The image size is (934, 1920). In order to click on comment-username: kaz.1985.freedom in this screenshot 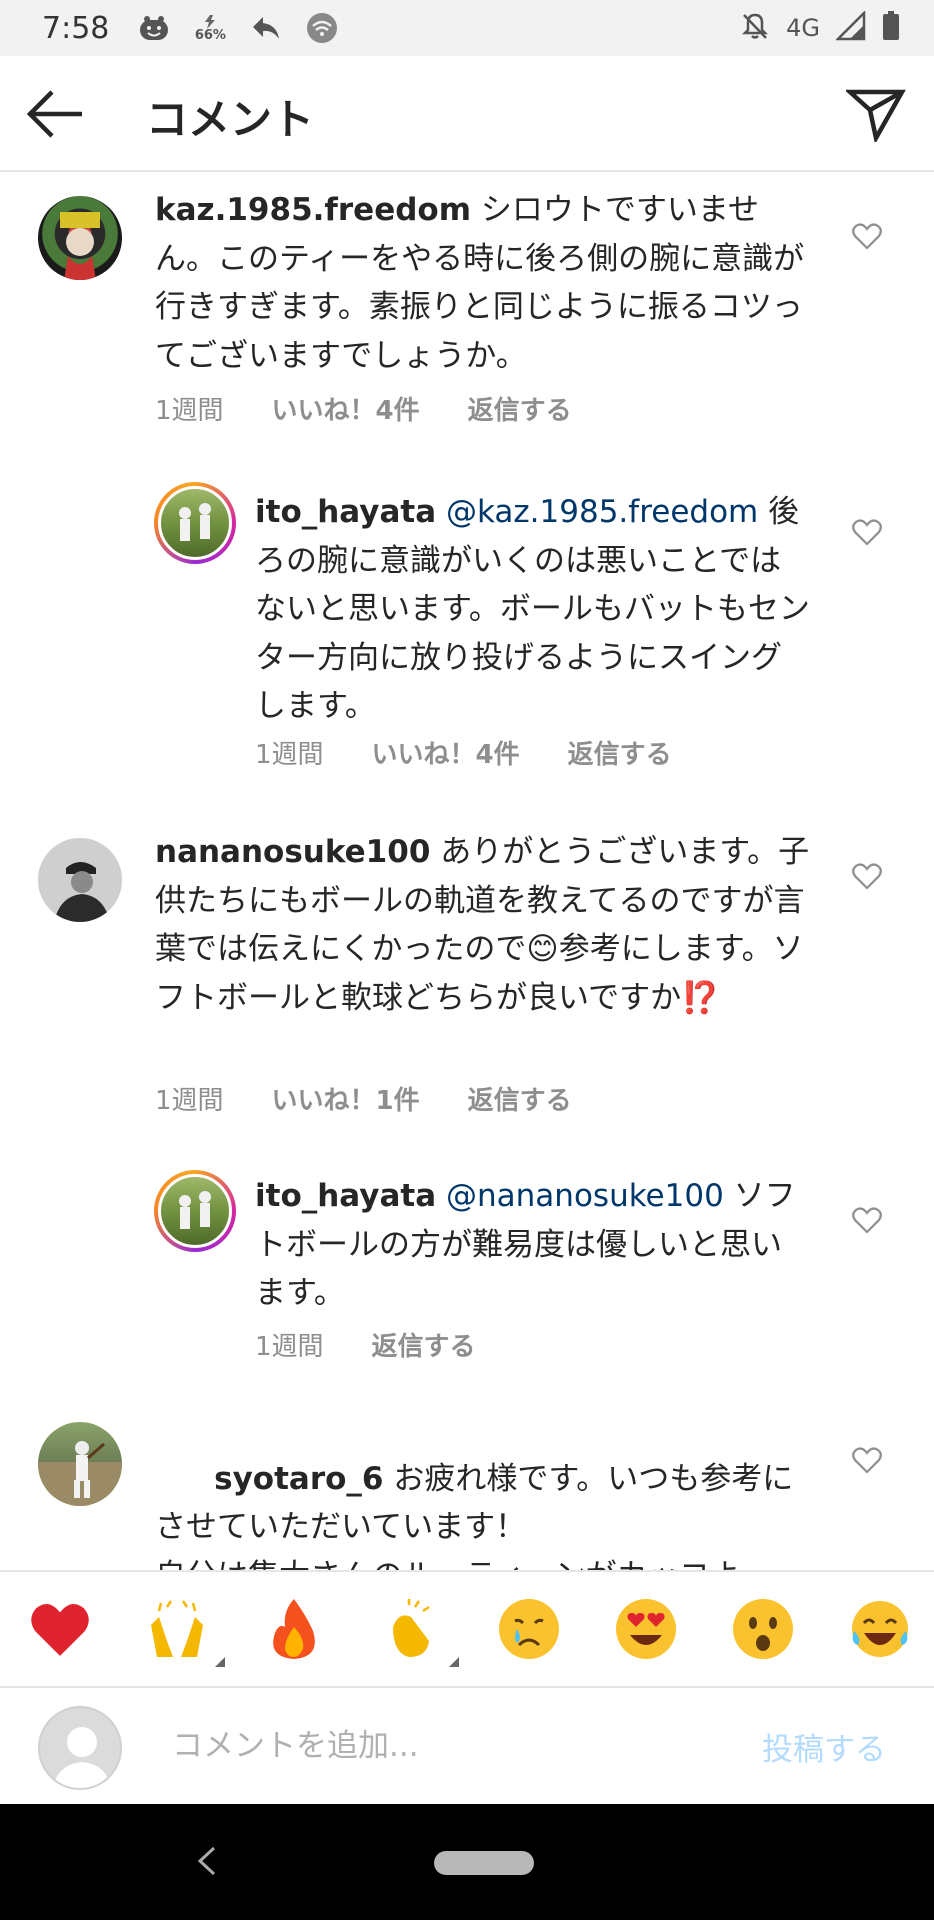, I will do `click(313, 210)`.